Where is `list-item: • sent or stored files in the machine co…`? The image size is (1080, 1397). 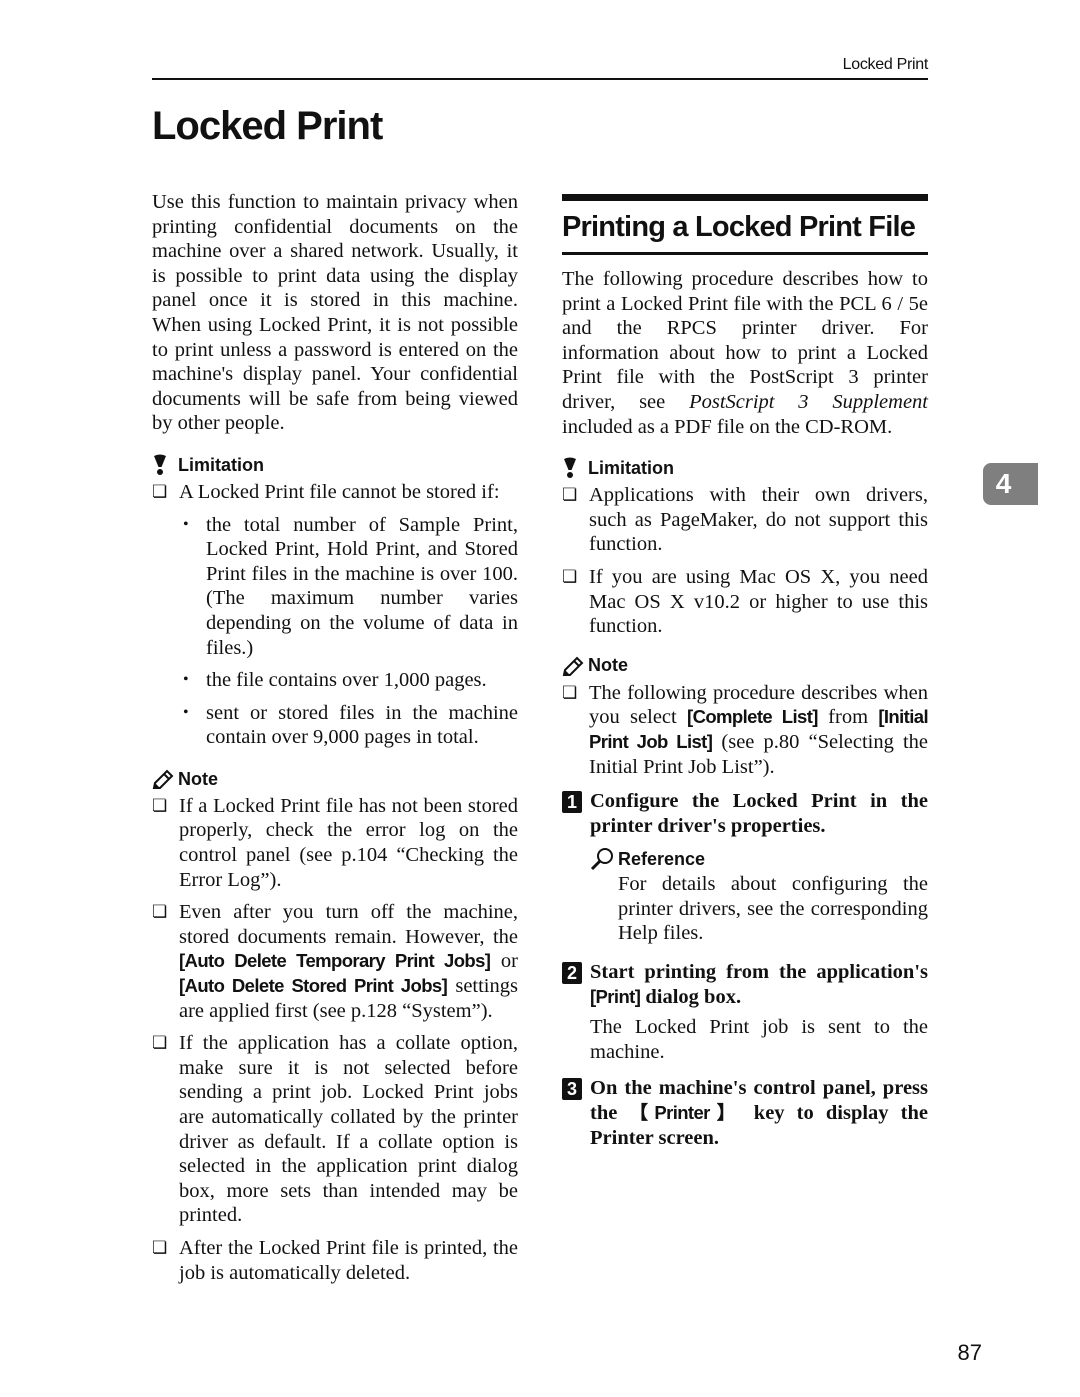 list-item: • sent or stored files in the machine co… is located at coordinates (348, 725).